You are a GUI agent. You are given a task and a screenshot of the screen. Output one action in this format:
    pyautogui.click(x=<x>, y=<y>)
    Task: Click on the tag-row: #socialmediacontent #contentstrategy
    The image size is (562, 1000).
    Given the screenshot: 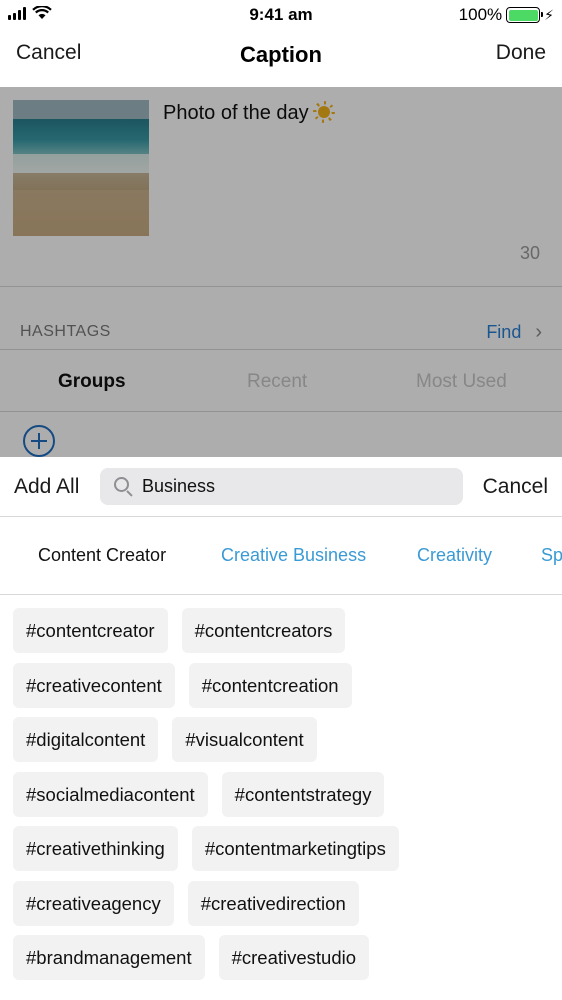 What is the action you would take?
    pyautogui.click(x=283, y=794)
    